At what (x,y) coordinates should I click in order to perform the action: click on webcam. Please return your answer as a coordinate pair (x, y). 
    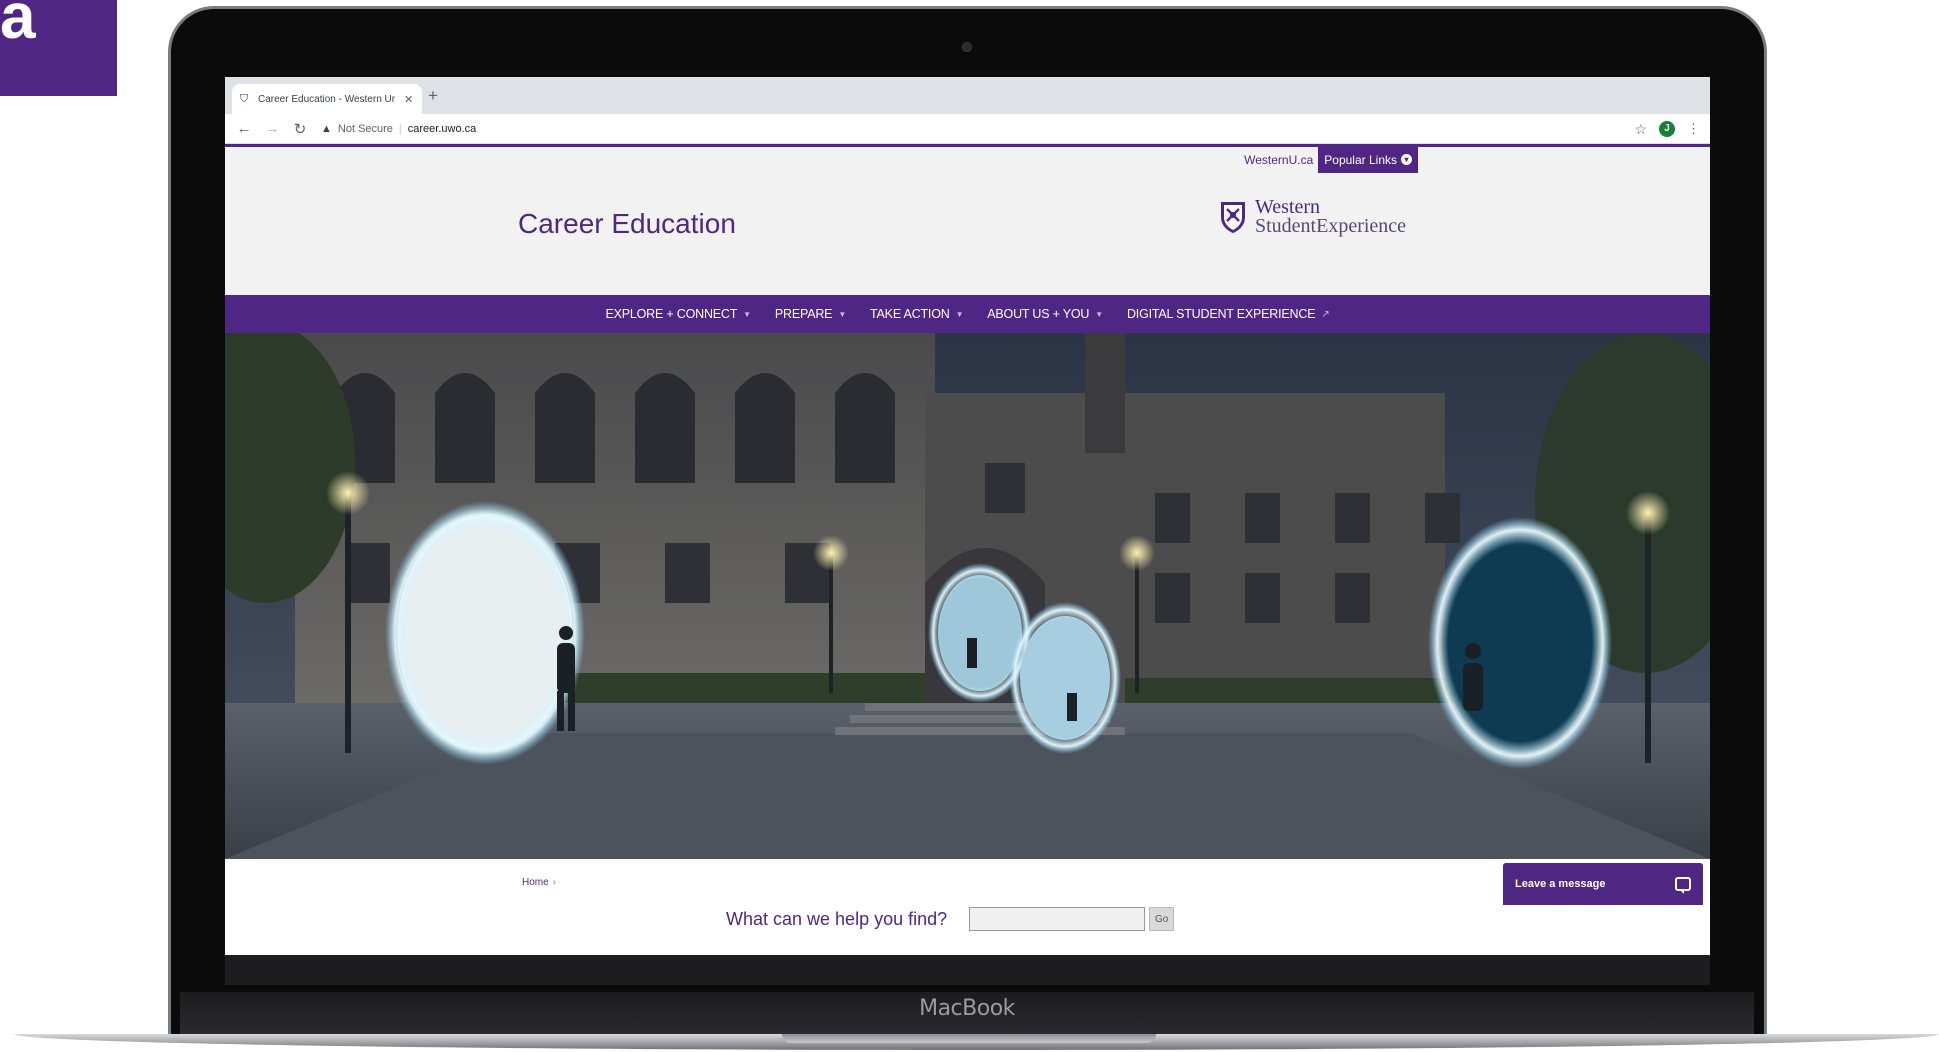
    Looking at the image, I should click on (967, 47).